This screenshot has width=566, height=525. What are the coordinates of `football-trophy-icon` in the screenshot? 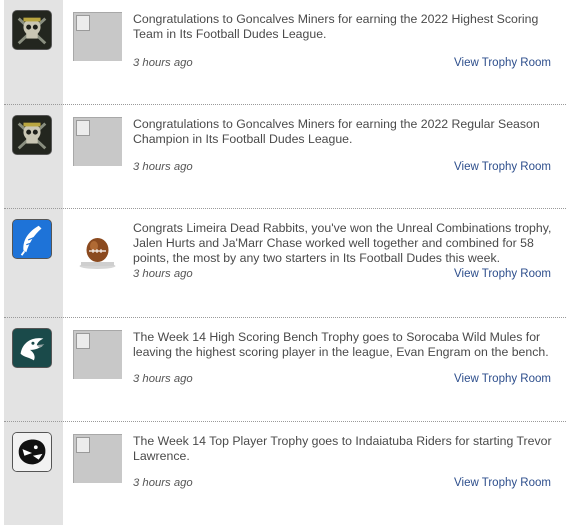 It's located at (97, 245).